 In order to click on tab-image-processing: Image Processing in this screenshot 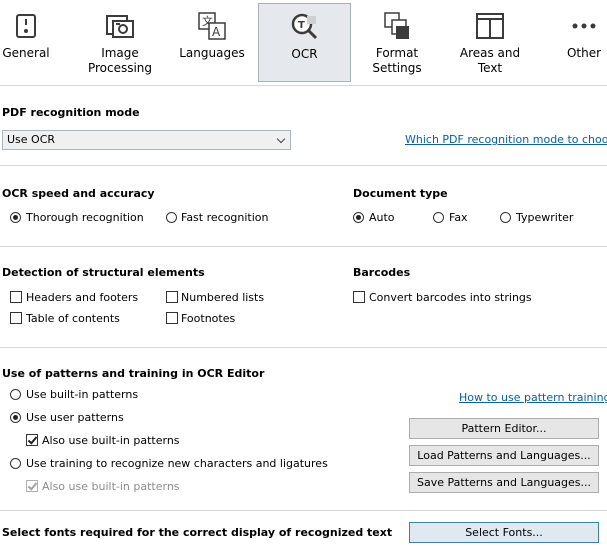, I will do `click(120, 42)`.